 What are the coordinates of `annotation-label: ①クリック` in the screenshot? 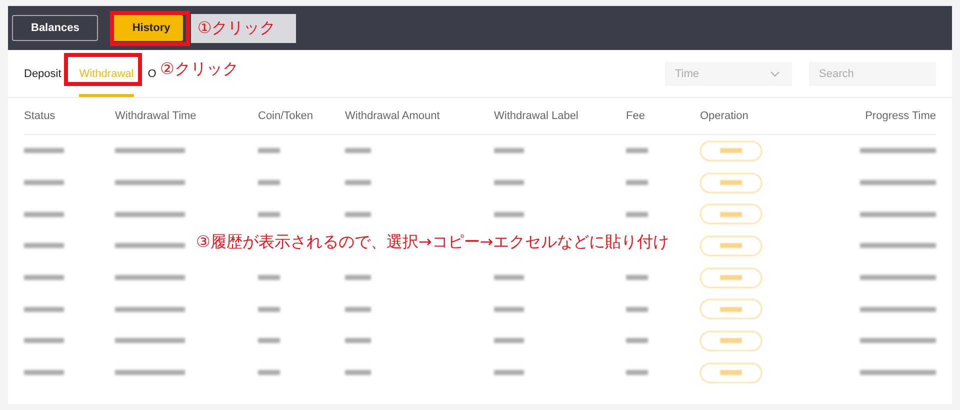 It's located at (236, 28).